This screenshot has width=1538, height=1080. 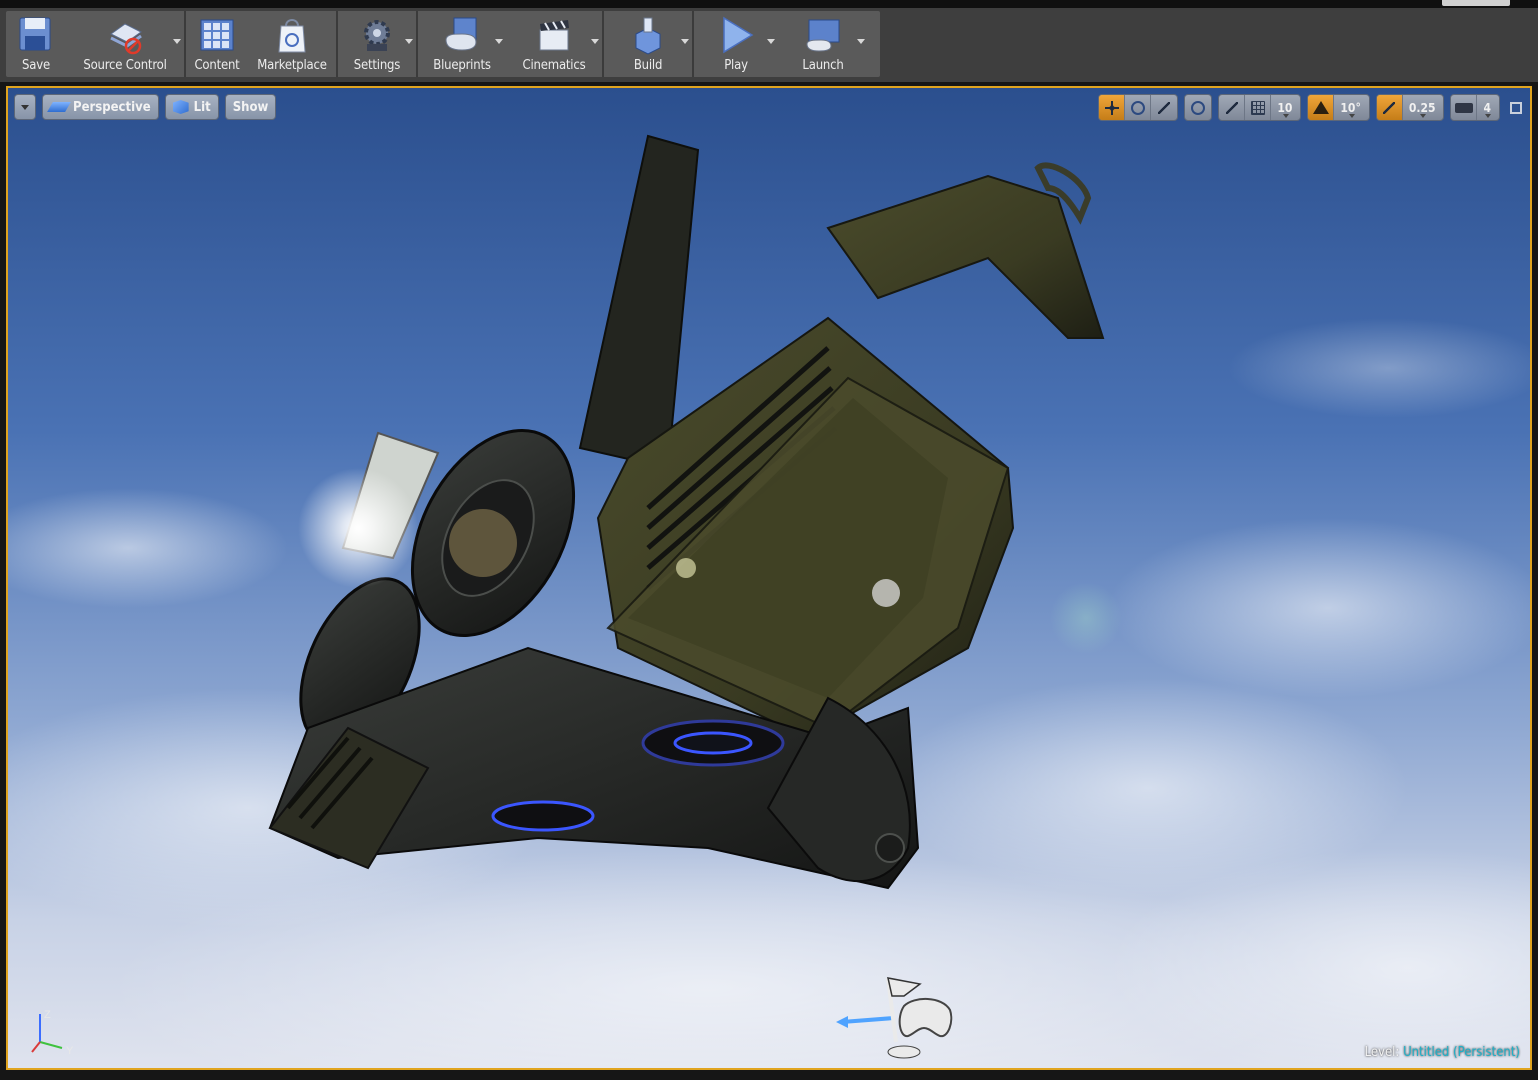 I want to click on launch-label: Launch, so click(x=823, y=65).